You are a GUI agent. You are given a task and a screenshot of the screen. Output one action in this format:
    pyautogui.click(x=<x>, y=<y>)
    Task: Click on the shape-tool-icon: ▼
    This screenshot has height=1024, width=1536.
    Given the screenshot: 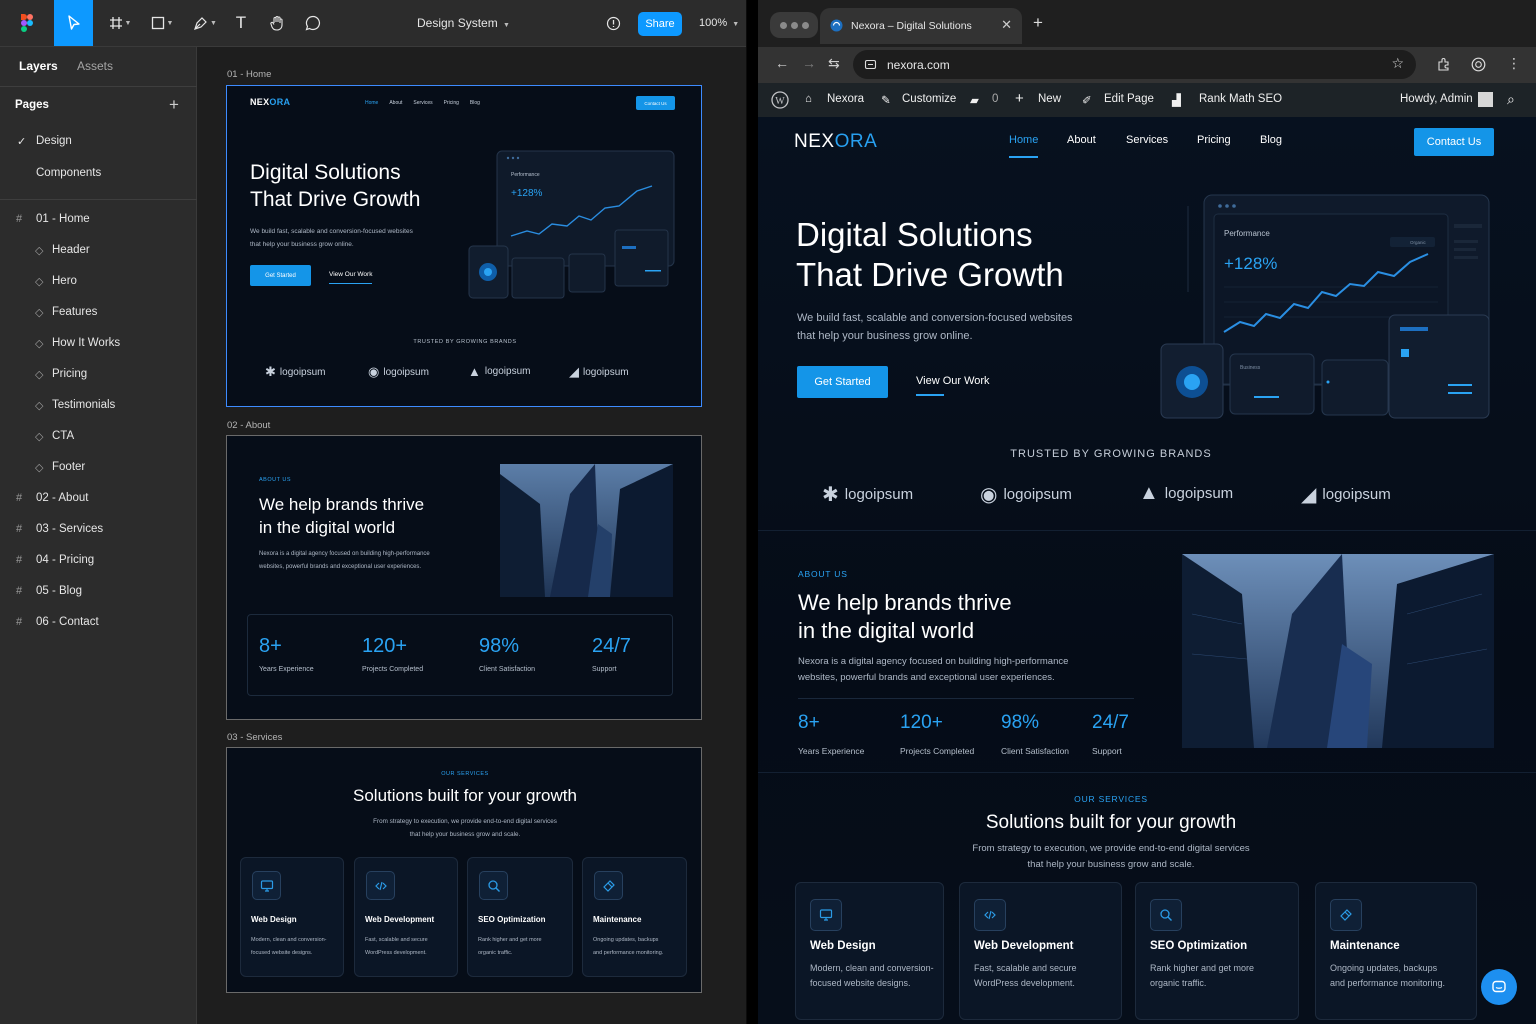 What is the action you would take?
    pyautogui.click(x=162, y=23)
    